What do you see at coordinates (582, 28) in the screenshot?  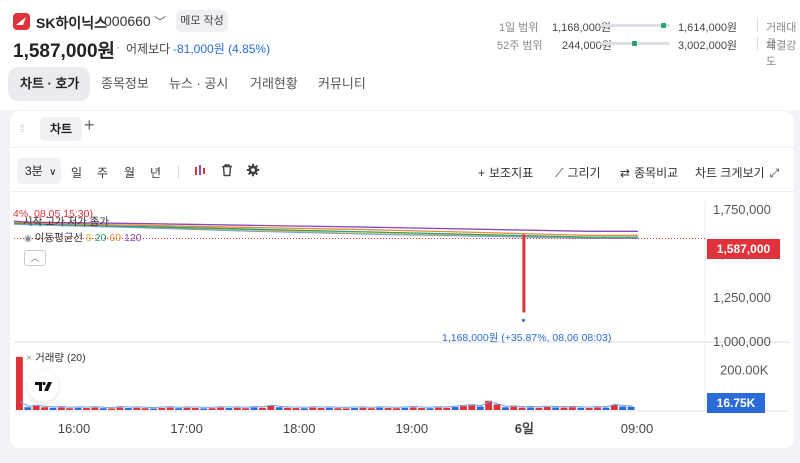 I see `range-1d-low: 1,168,000원` at bounding box center [582, 28].